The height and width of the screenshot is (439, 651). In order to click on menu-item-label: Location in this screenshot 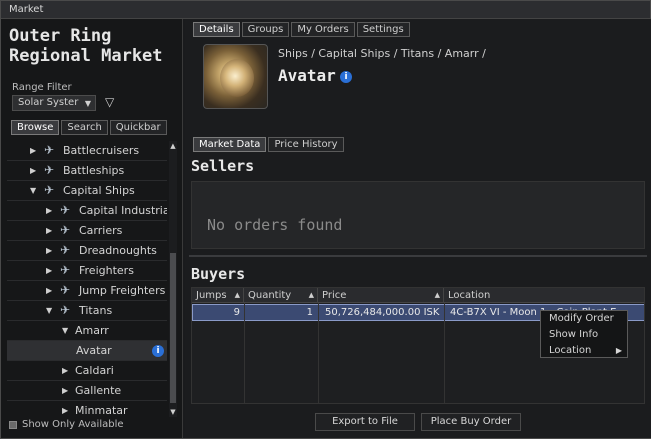, I will do `click(570, 350)`.